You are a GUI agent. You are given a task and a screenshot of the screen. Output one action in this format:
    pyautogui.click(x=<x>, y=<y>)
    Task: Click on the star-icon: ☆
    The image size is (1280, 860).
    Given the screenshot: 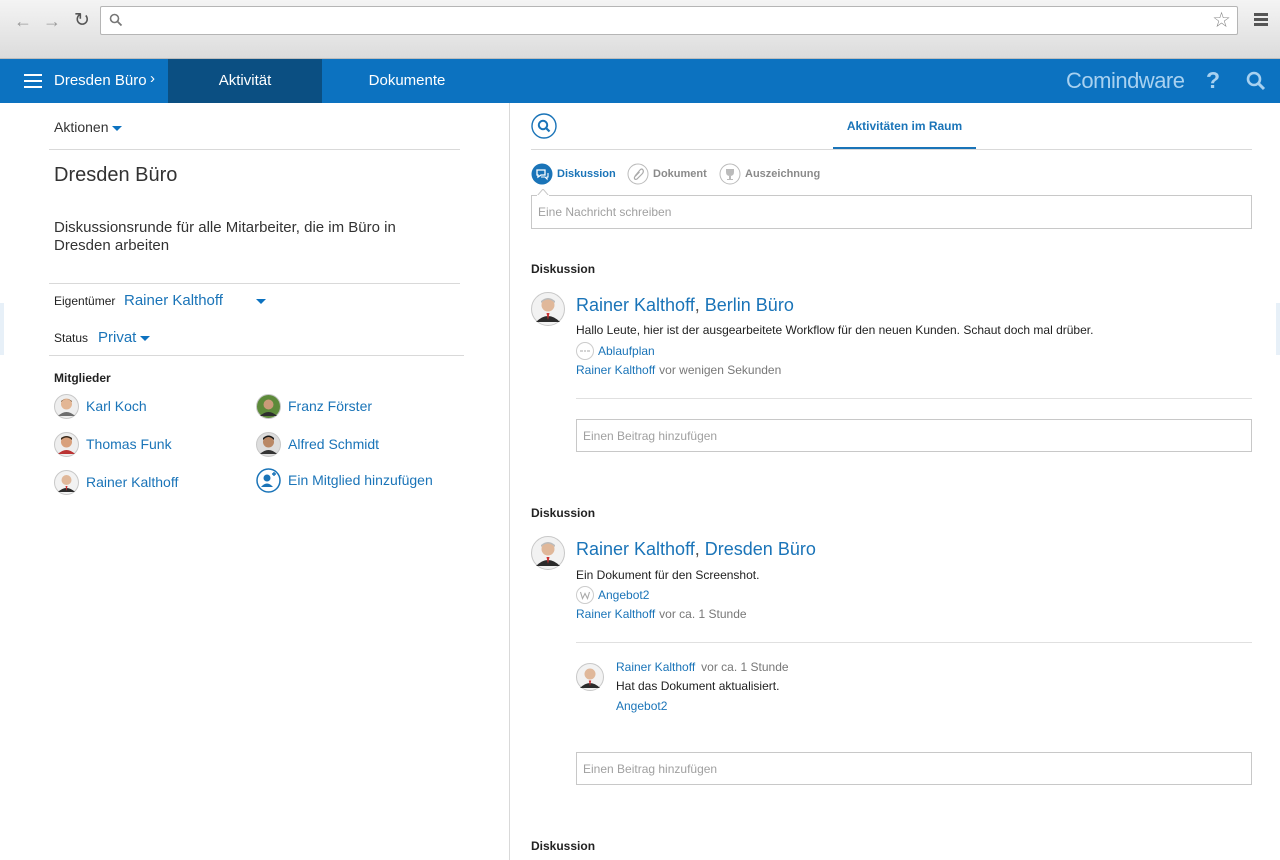 What is the action you would take?
    pyautogui.click(x=1221, y=21)
    